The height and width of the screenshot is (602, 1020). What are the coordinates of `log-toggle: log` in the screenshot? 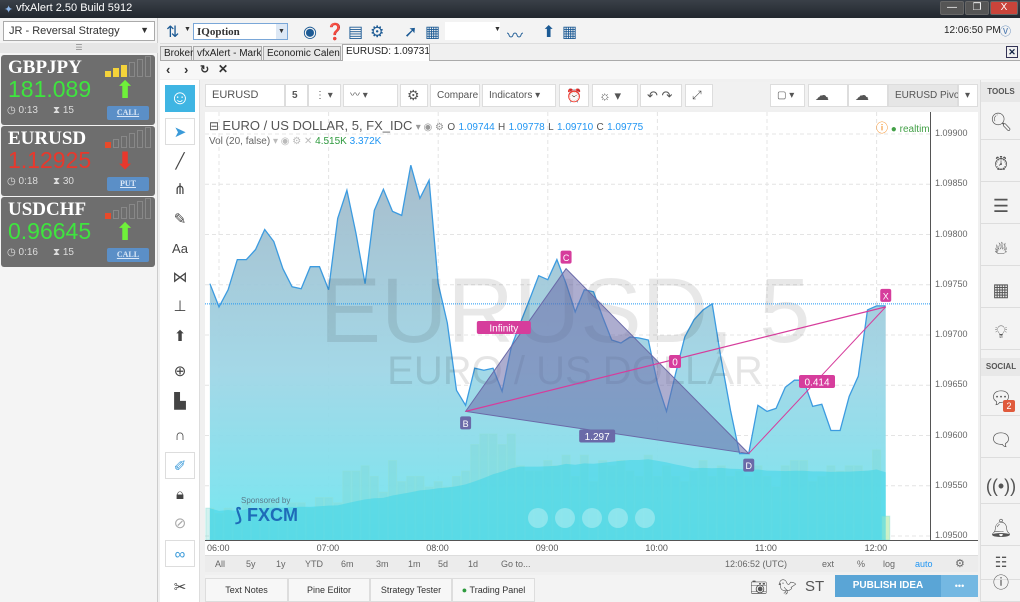 It's located at (889, 564).